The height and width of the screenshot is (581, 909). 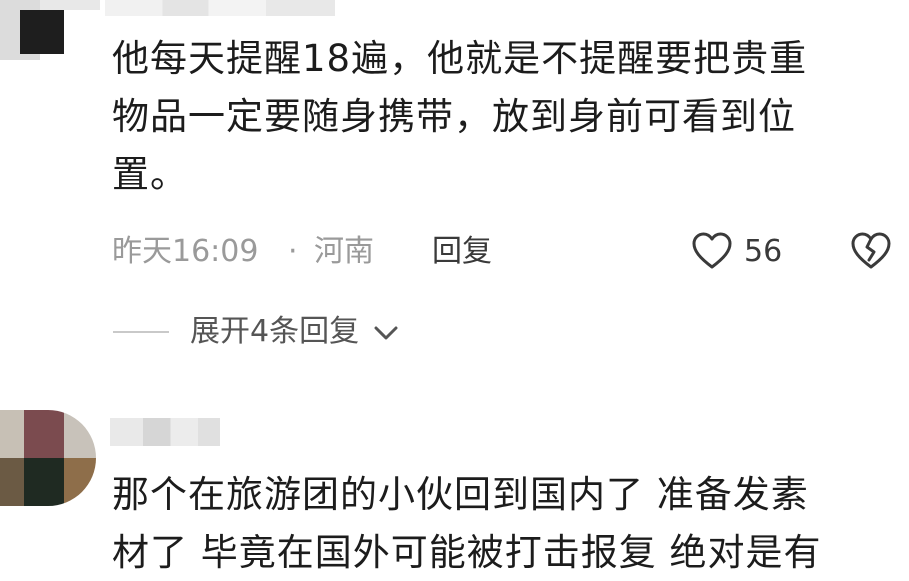 What do you see at coordinates (386, 333) in the screenshot?
I see `chevron-down-icon` at bounding box center [386, 333].